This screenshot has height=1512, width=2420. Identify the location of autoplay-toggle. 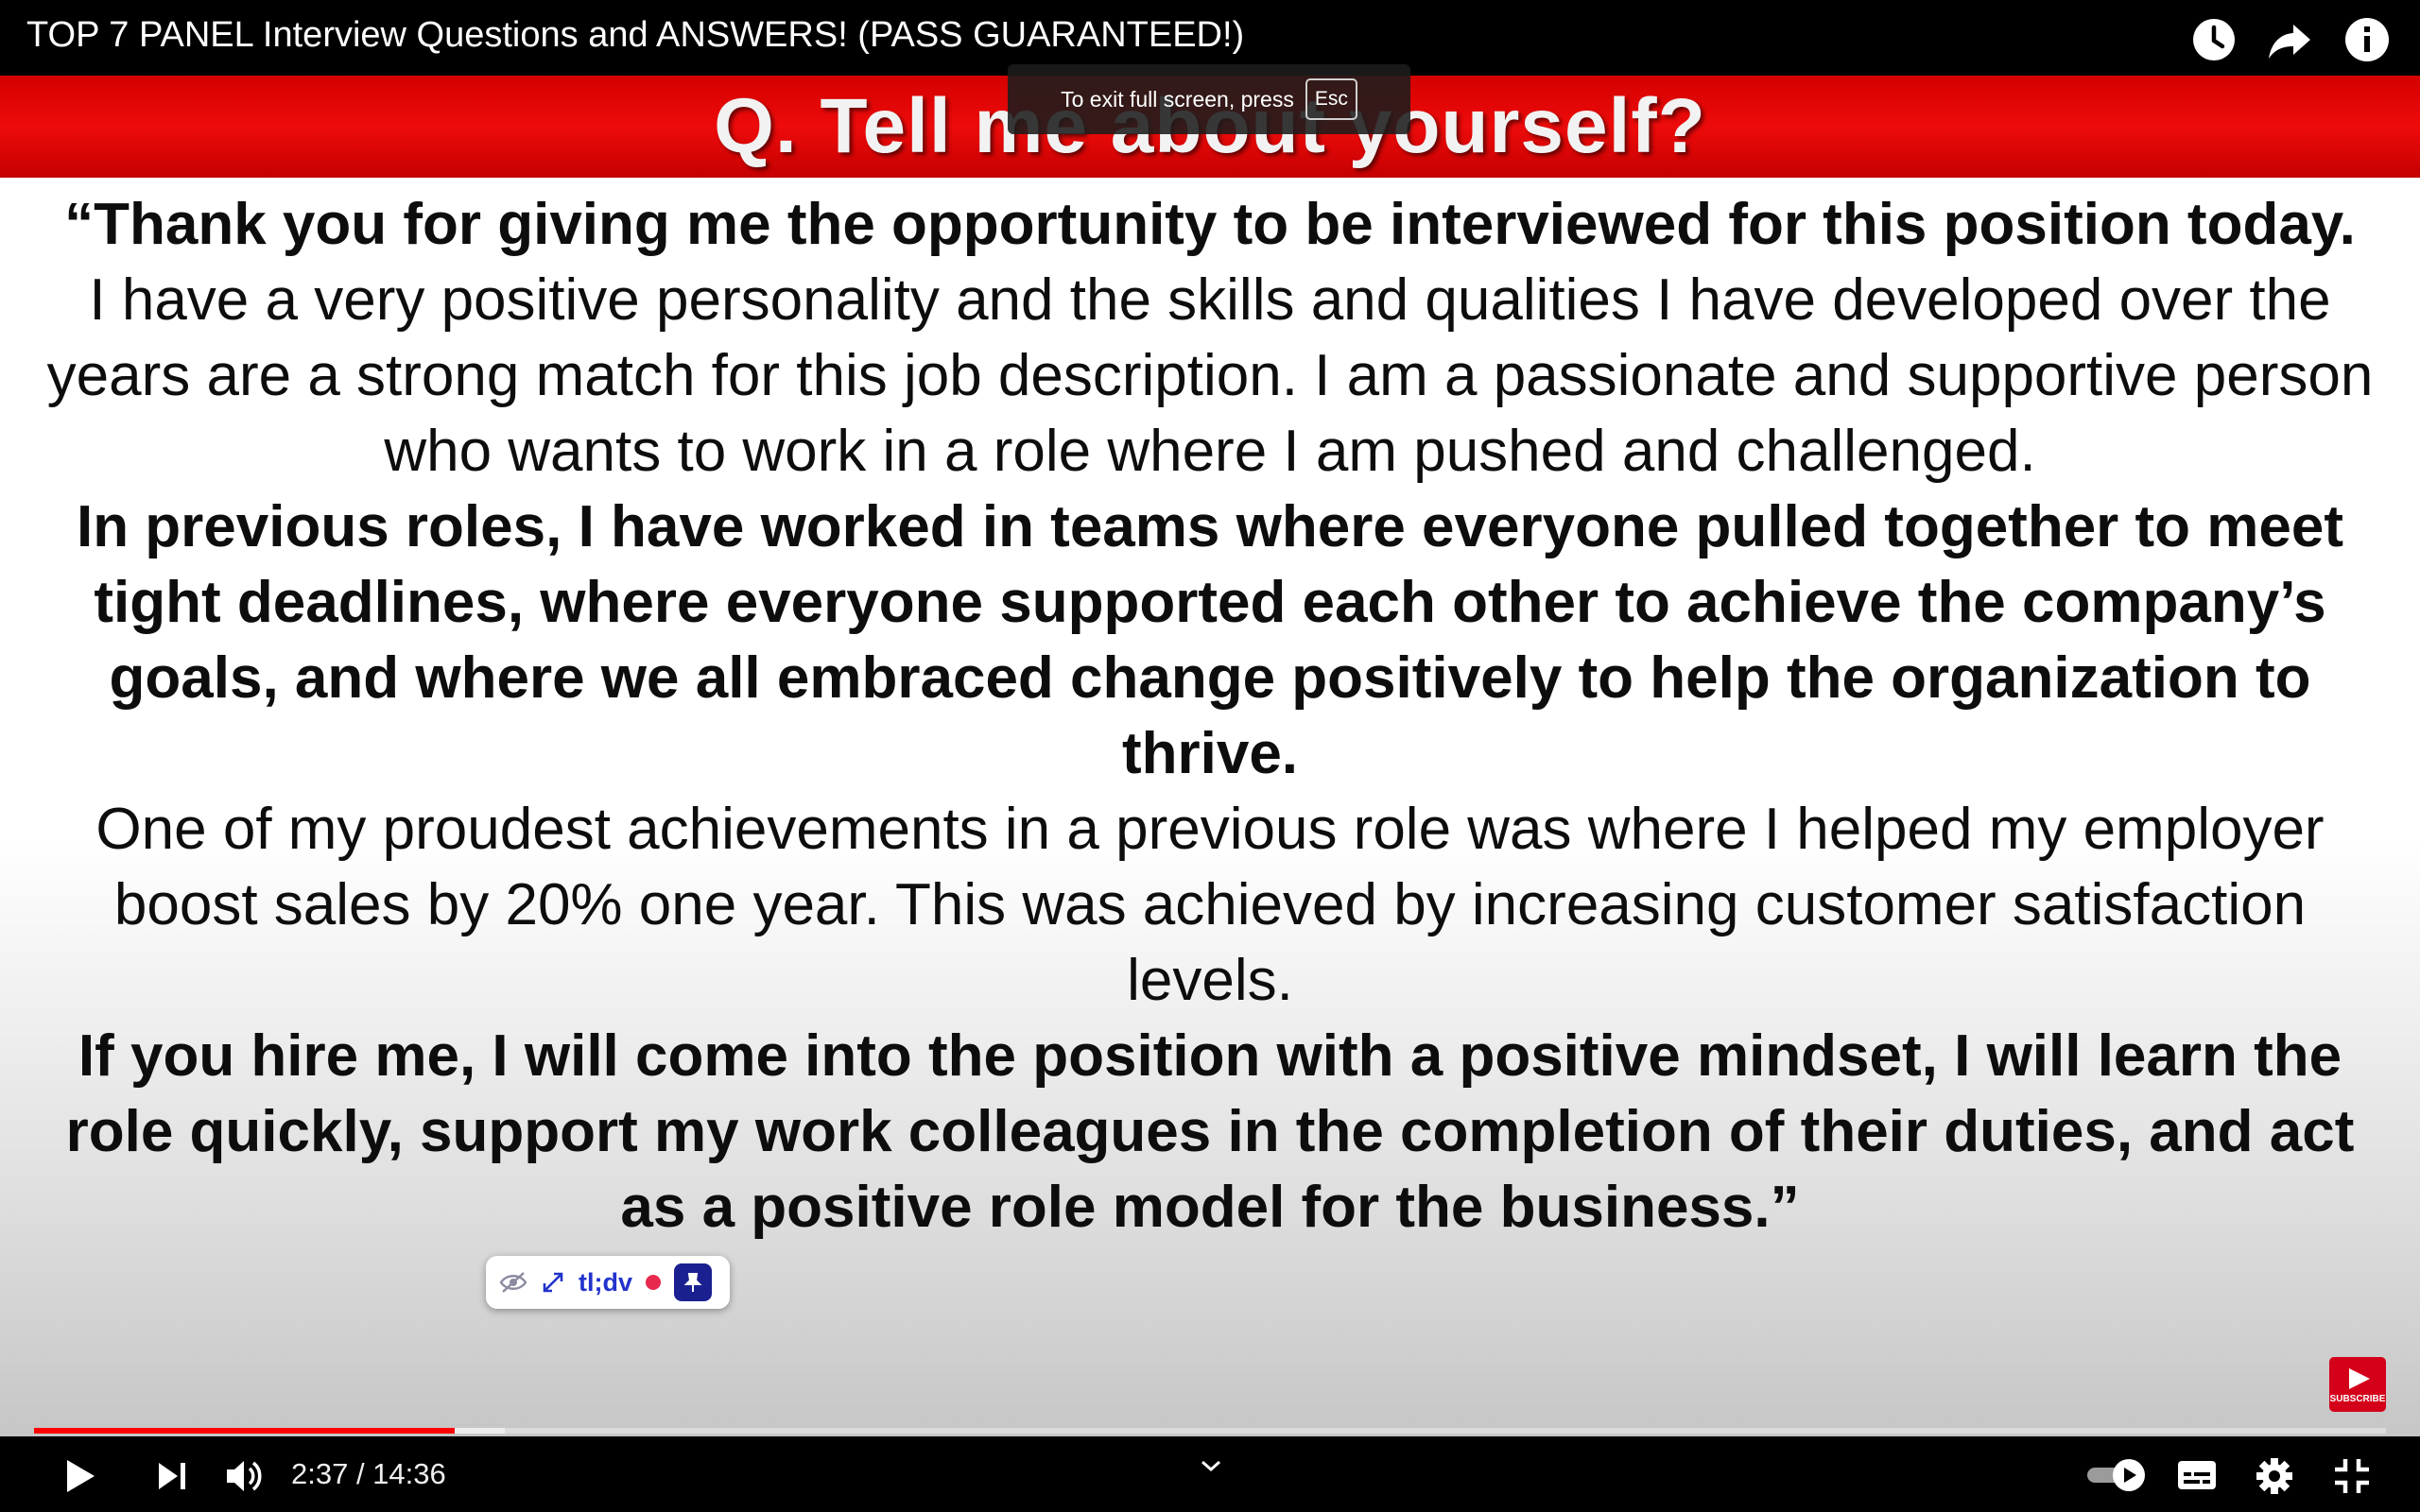
(2117, 1475).